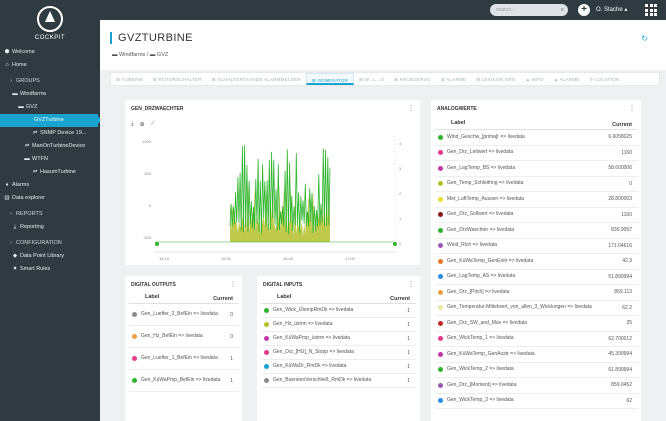  I want to click on sidebar-item-gvz: ▬ GVZ, so click(50, 107).